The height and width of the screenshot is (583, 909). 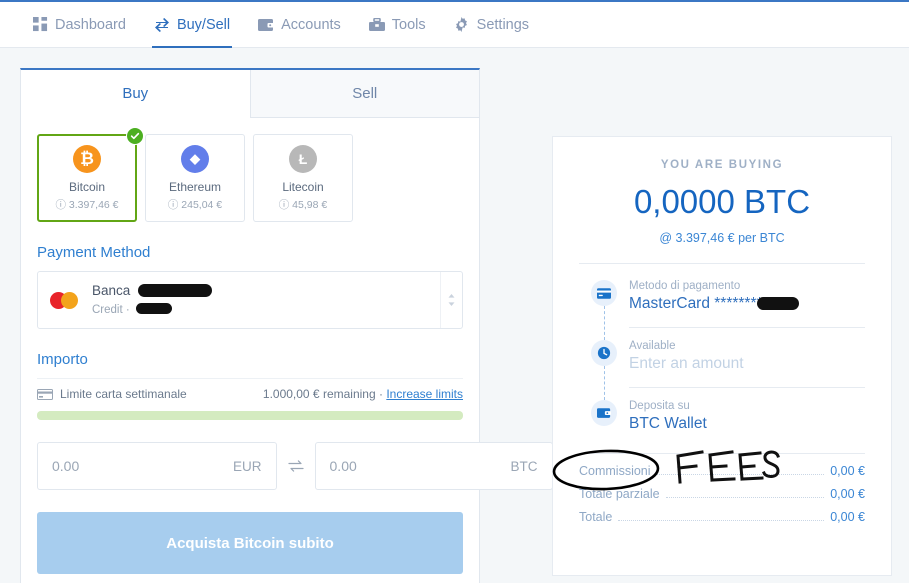 What do you see at coordinates (87, 186) in the screenshot?
I see `coin-name: Bitcoin` at bounding box center [87, 186].